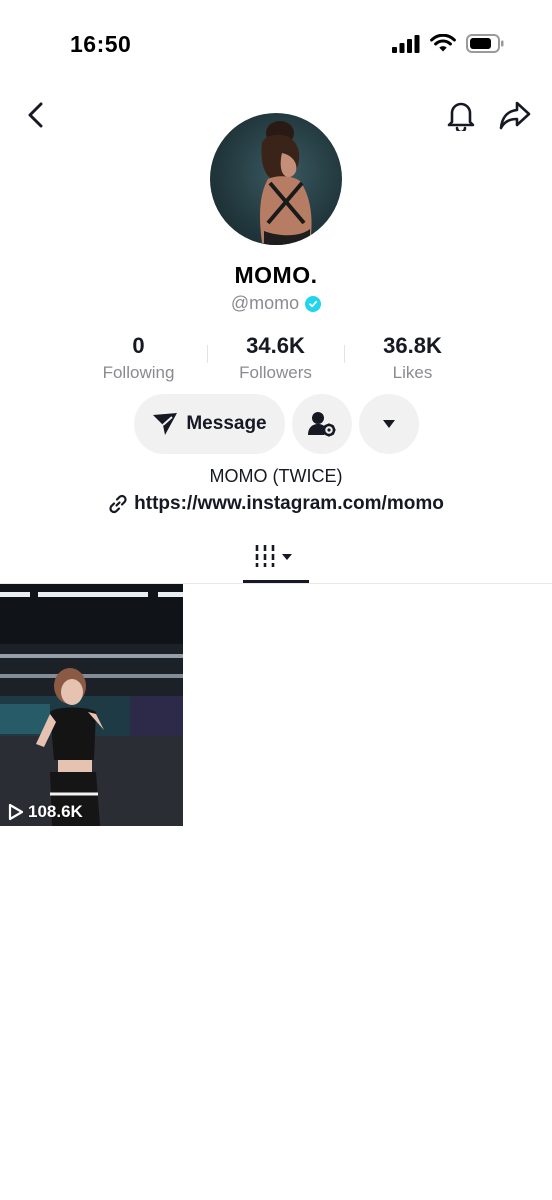  I want to click on video-views-text: 108.6K, so click(55, 811).